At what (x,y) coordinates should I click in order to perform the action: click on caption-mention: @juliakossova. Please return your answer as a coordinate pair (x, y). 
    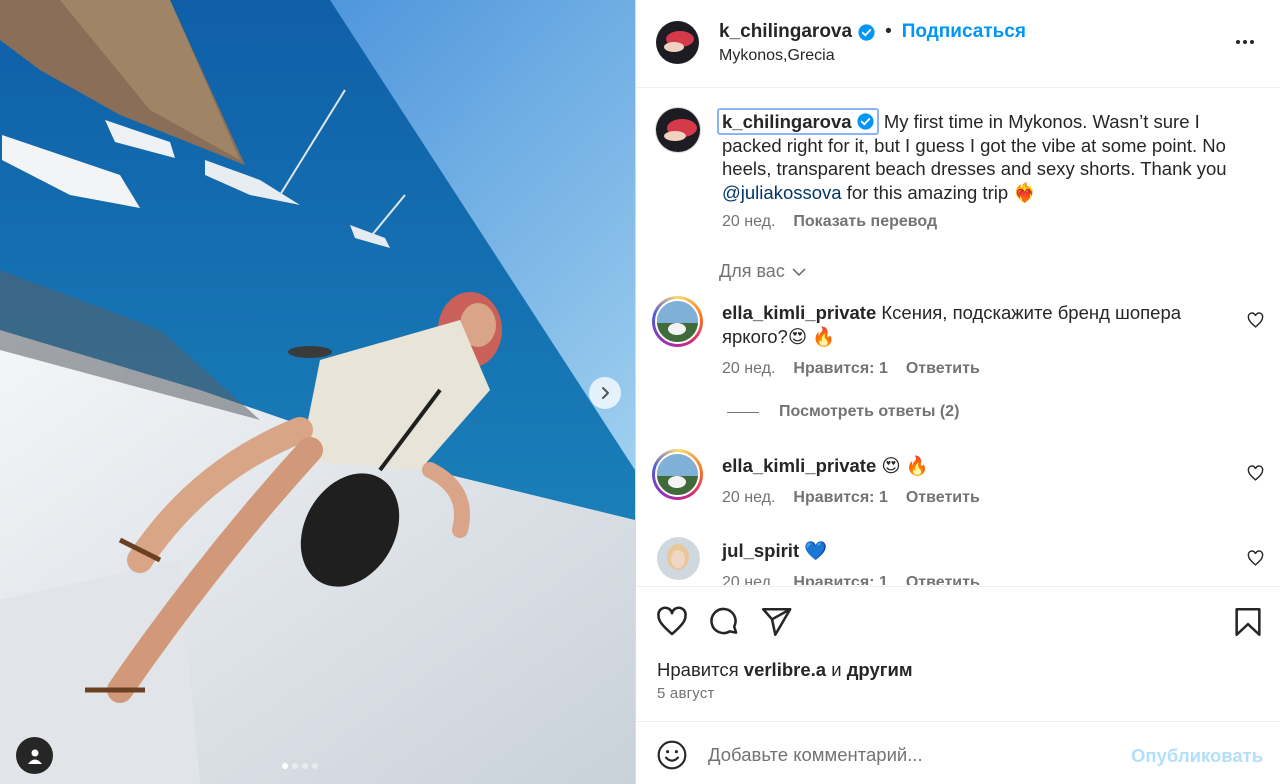
    Looking at the image, I should click on (782, 192).